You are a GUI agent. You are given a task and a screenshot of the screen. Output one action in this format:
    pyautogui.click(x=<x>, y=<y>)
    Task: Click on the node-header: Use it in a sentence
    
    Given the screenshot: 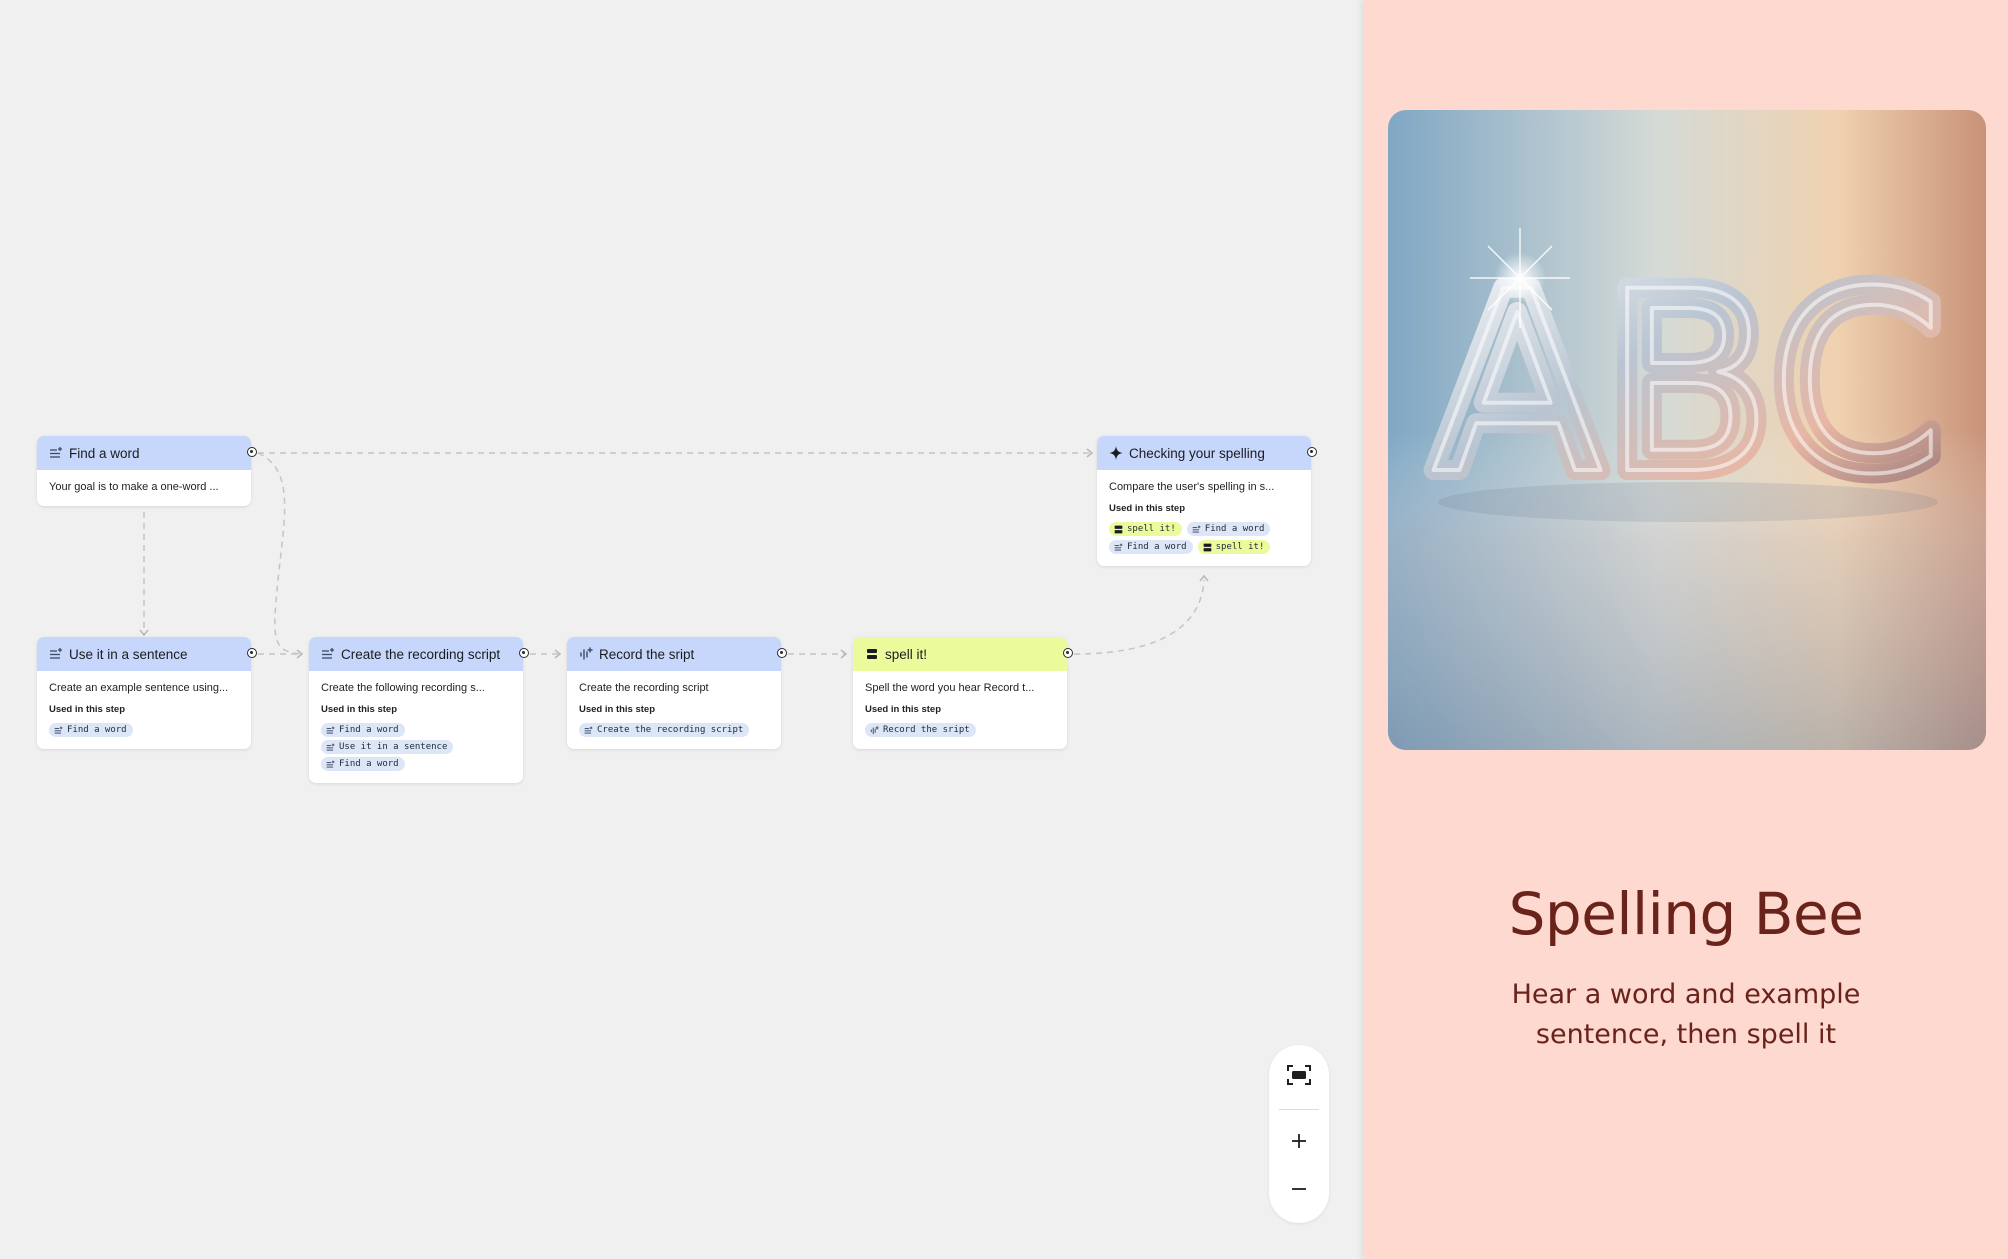 What is the action you would take?
    pyautogui.click(x=147, y=654)
    